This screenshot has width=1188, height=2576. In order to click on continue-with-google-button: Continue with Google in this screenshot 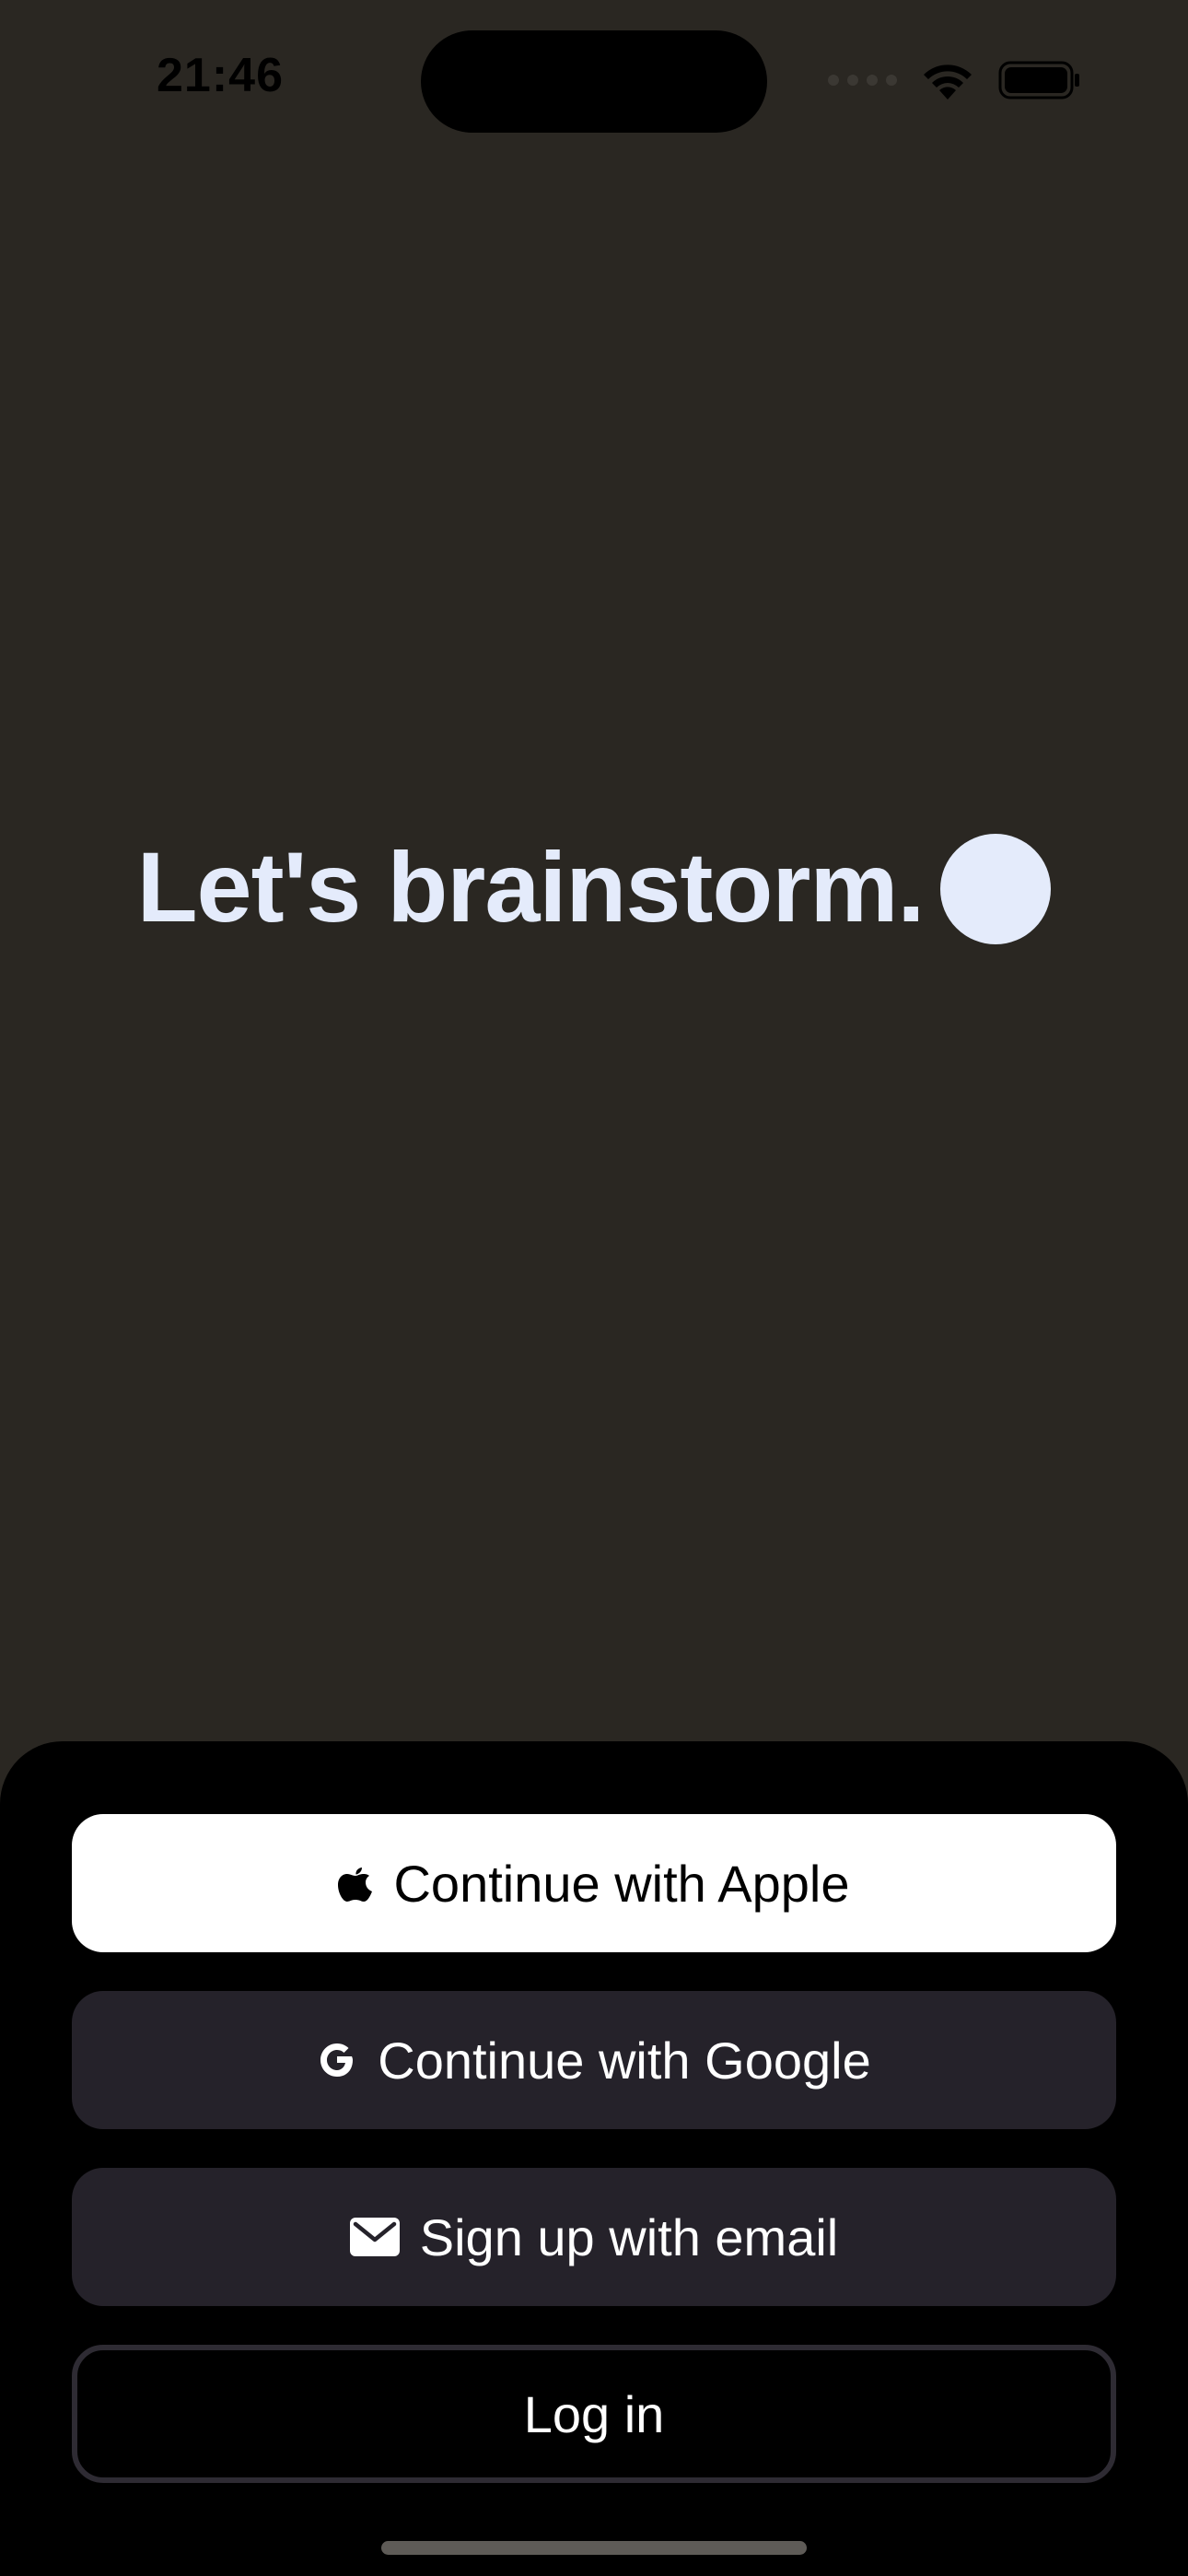, I will do `click(594, 2060)`.